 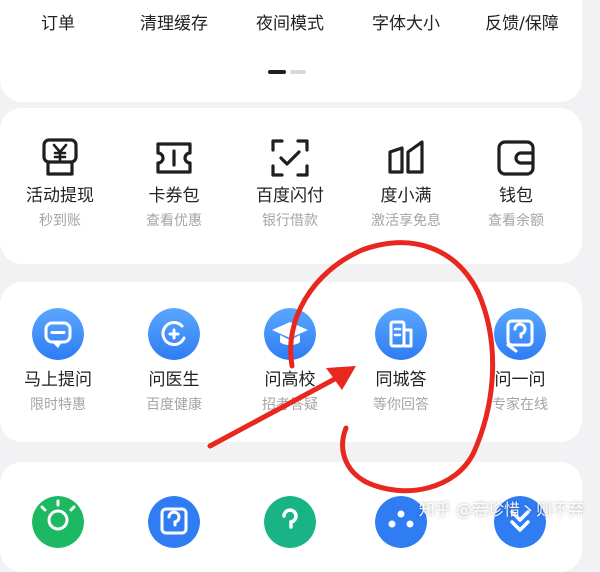 What do you see at coordinates (290, 380) in the screenshot?
I see `ask-university-label: 问高校` at bounding box center [290, 380].